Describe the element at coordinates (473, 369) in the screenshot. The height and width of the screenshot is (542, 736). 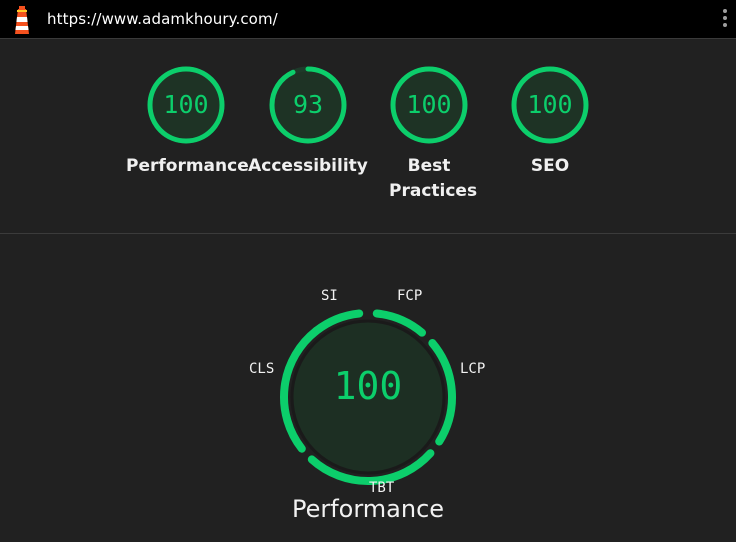
I see `metric-label-lcp: LCP` at that location.